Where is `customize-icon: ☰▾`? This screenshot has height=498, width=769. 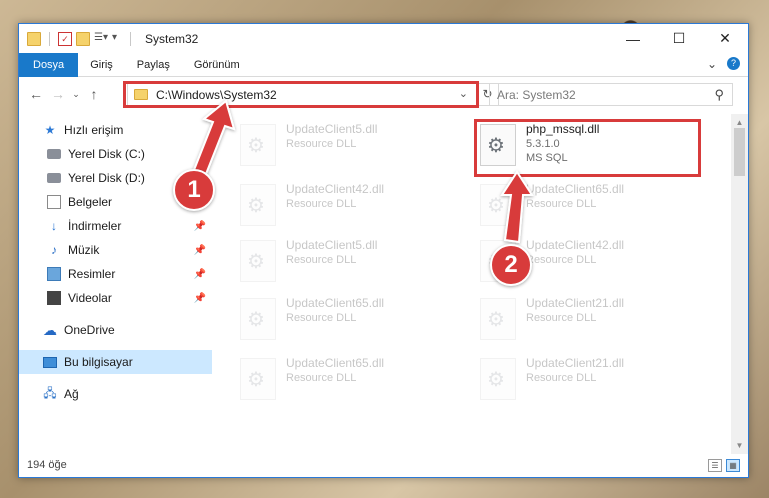
customize-icon: ☰▾ is located at coordinates (101, 39).